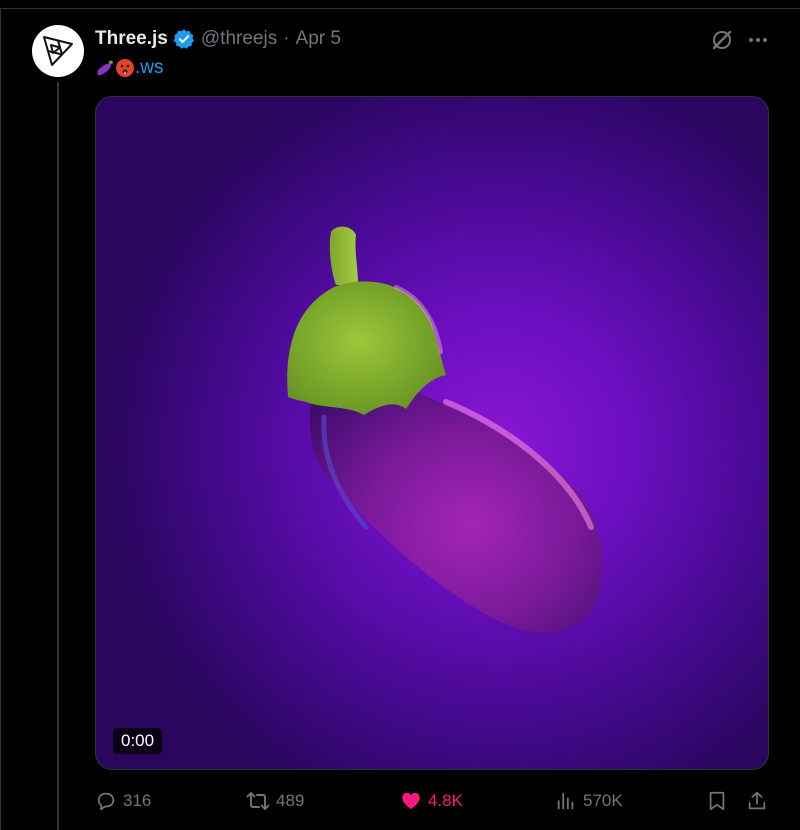  I want to click on retweet-button: 489, so click(275, 801).